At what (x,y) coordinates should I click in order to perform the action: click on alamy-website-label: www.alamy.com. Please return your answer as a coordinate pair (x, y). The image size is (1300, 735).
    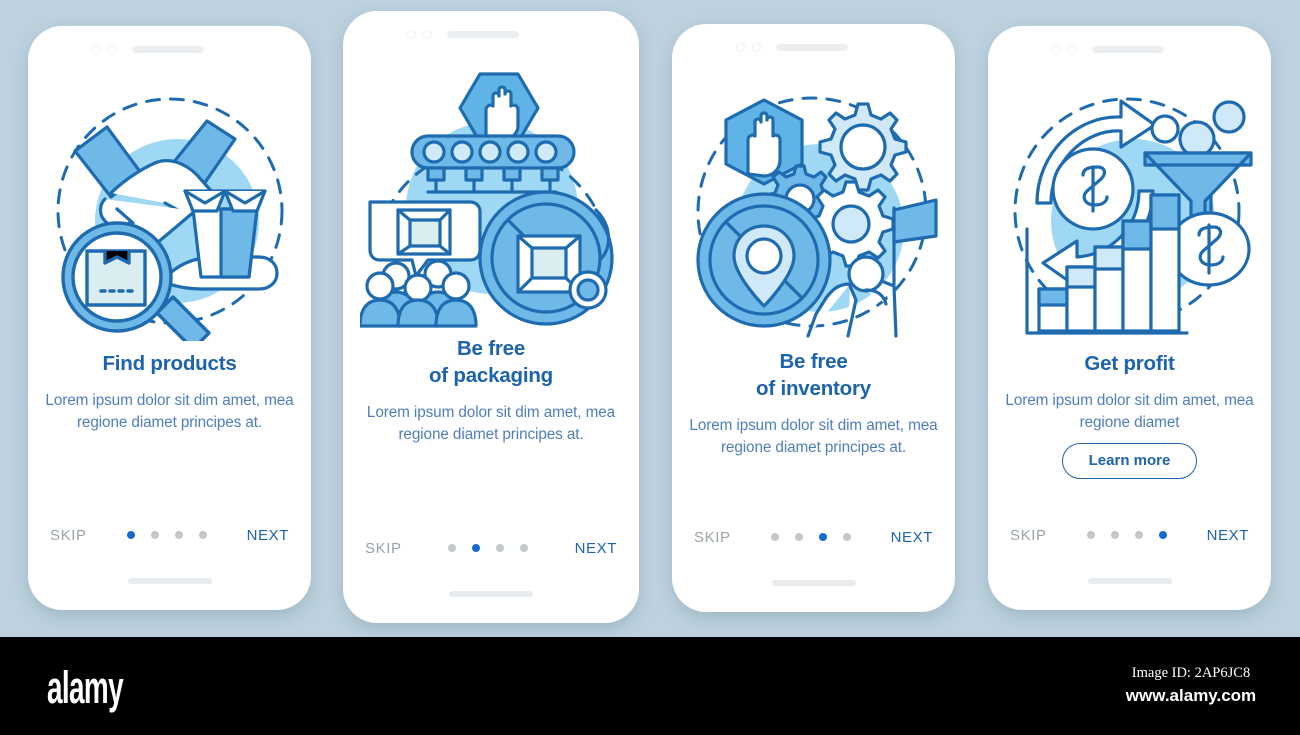
    Looking at the image, I should click on (1191, 695).